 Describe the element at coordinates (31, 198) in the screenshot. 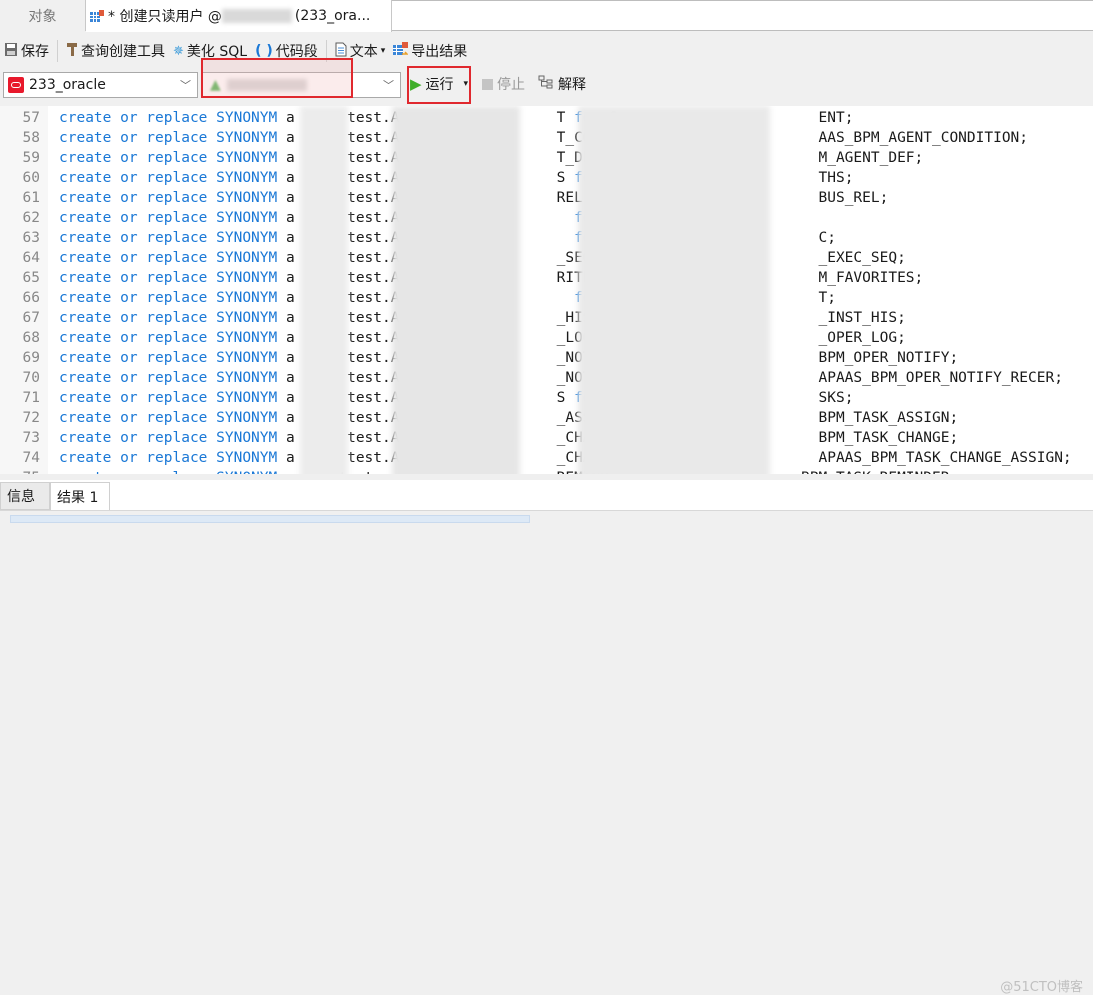

I see `line-number: 61` at that location.